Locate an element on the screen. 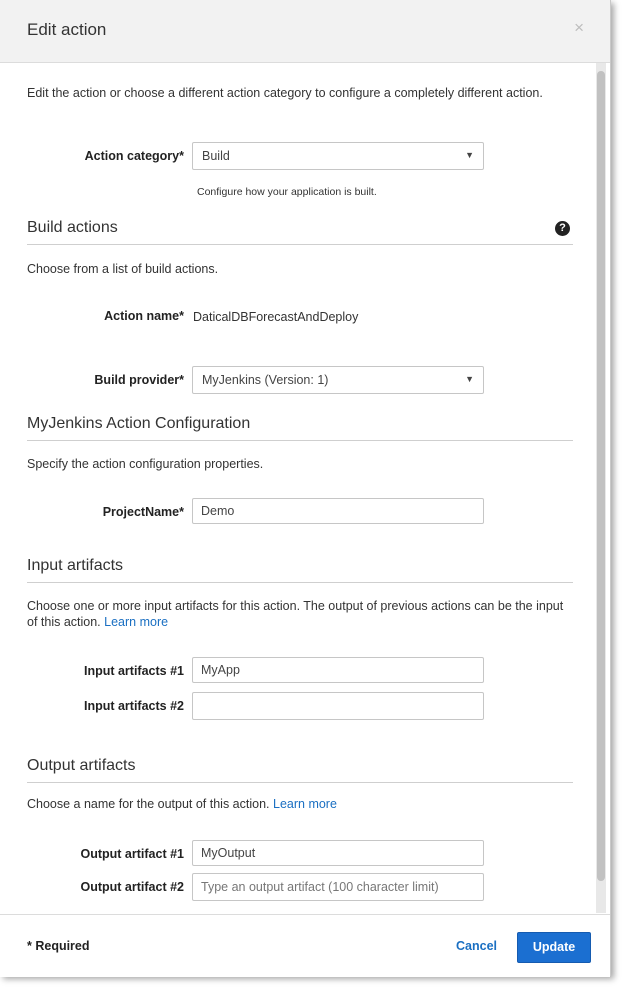 This screenshot has width=626, height=989. input-artifact-2-label: Input artifacts #2 is located at coordinates (133, 706).